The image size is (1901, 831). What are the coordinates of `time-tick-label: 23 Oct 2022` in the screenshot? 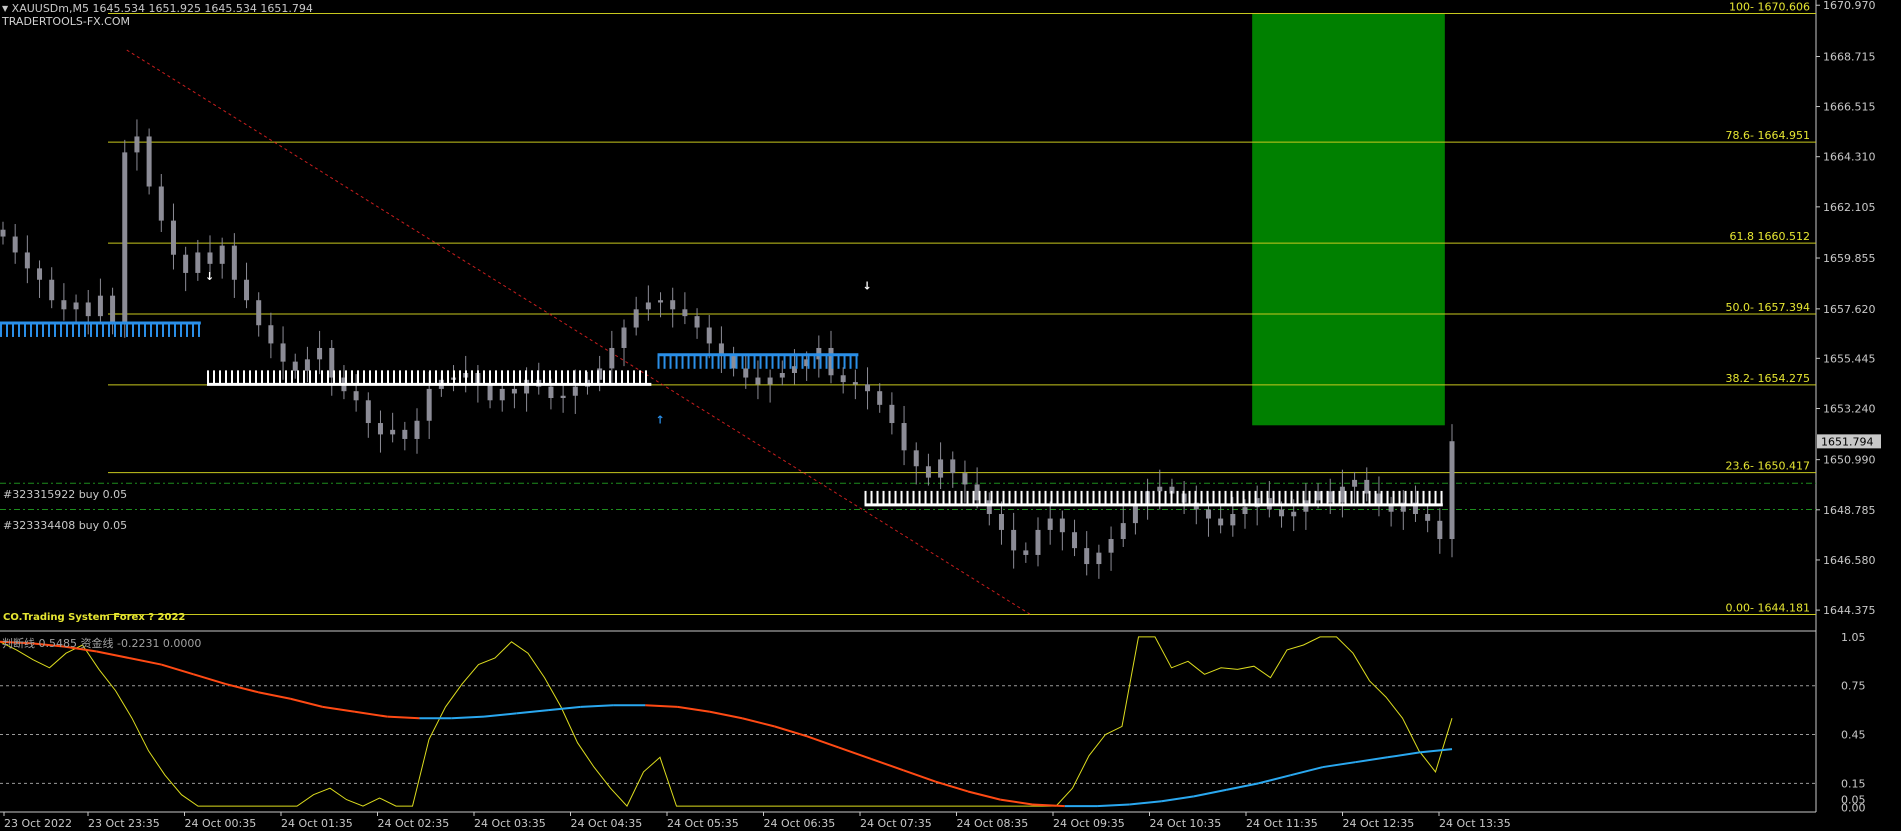 It's located at (38, 823).